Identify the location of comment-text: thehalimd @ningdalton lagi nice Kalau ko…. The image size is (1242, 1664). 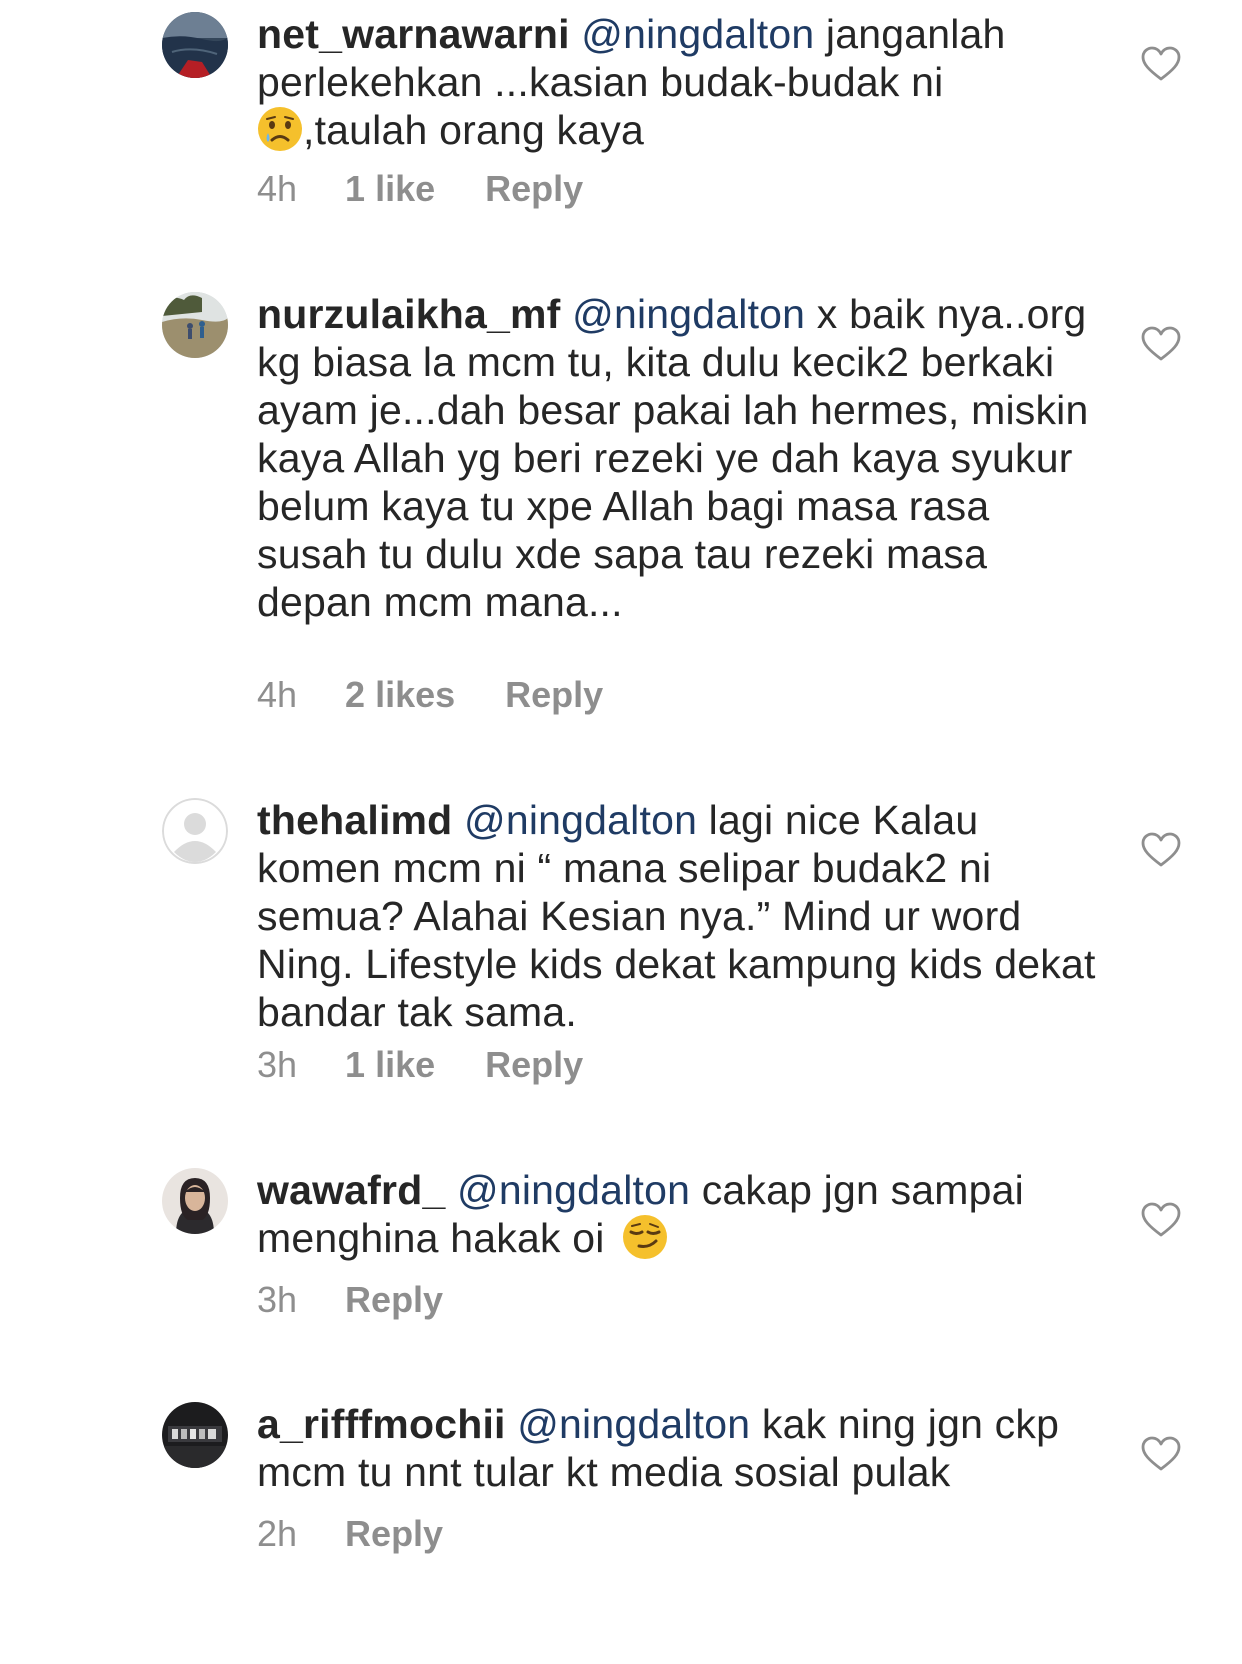
(677, 916).